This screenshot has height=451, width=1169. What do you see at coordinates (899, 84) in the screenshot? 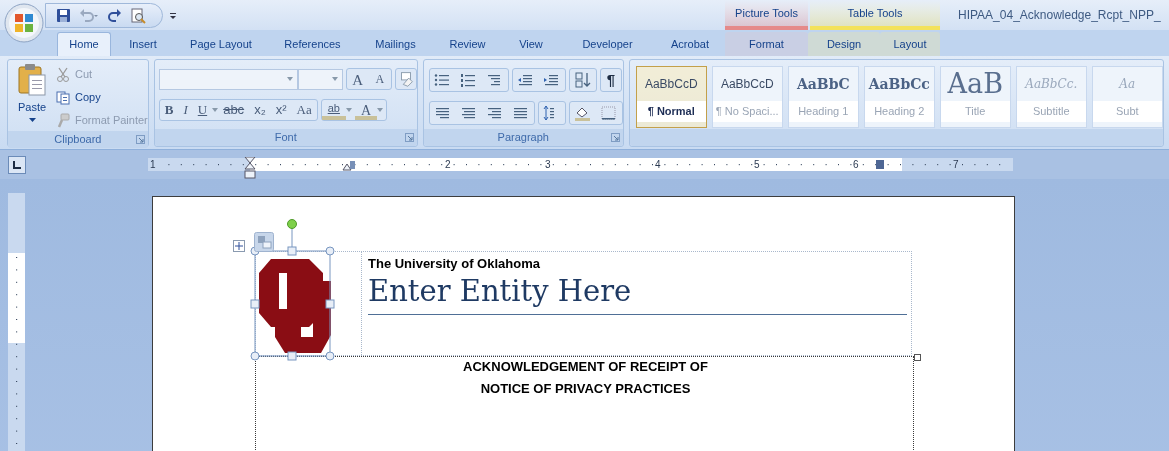
I see `style-sample: AaBbCc` at bounding box center [899, 84].